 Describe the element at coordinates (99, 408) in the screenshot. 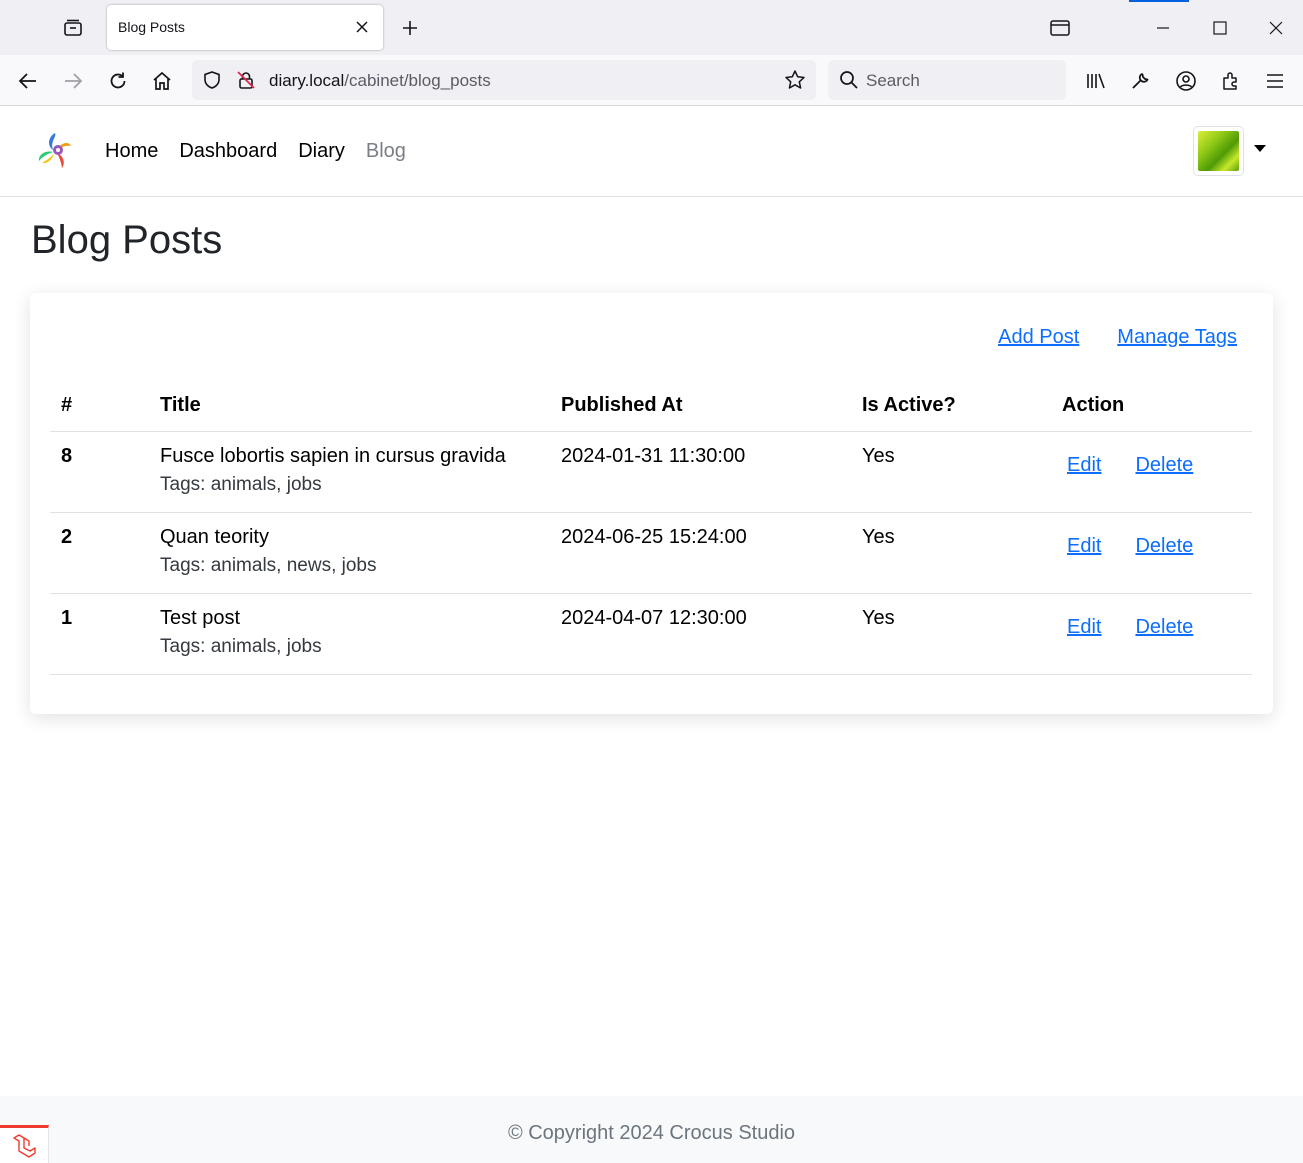

I see `col-header-id: #` at that location.